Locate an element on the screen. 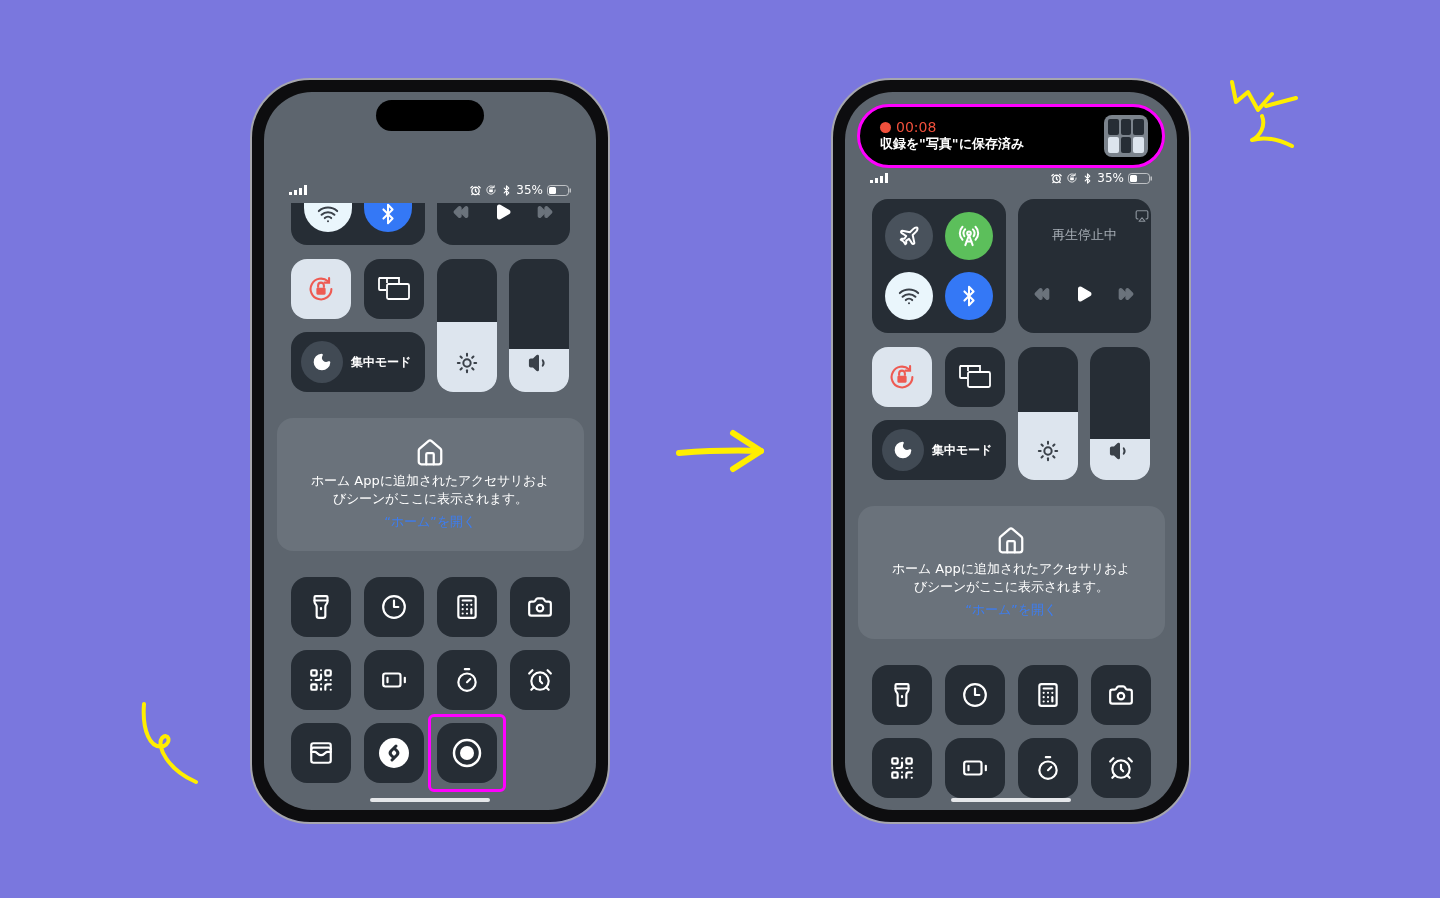 This screenshot has width=1440, height=898. screen-record-button is located at coordinates (466, 753).